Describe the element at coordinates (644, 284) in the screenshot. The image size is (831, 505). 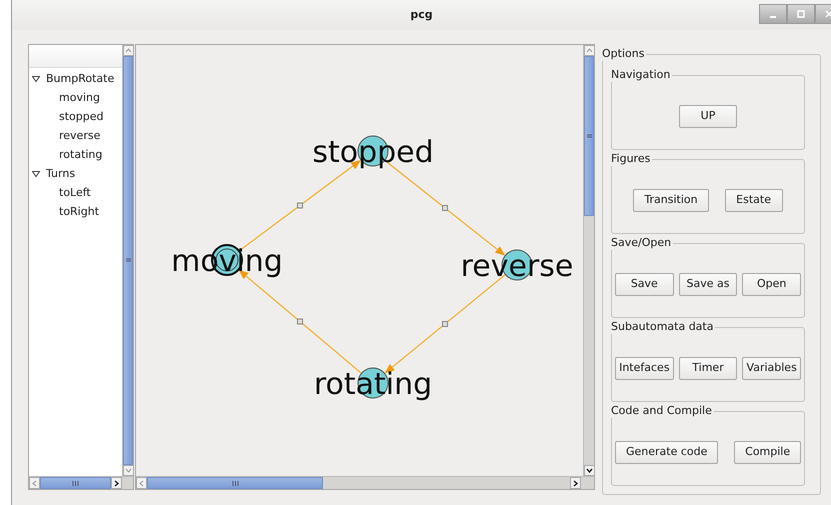
I see `option-button: Save` at that location.